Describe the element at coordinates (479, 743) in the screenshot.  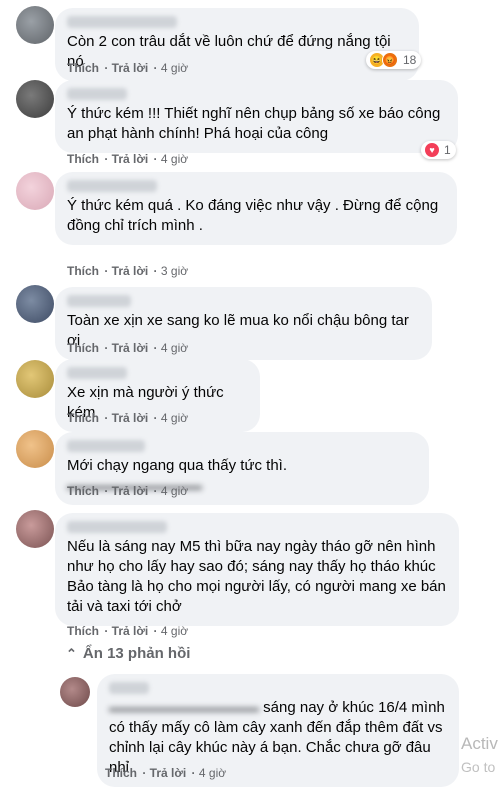
I see `activation-watermark: Activ` at that location.